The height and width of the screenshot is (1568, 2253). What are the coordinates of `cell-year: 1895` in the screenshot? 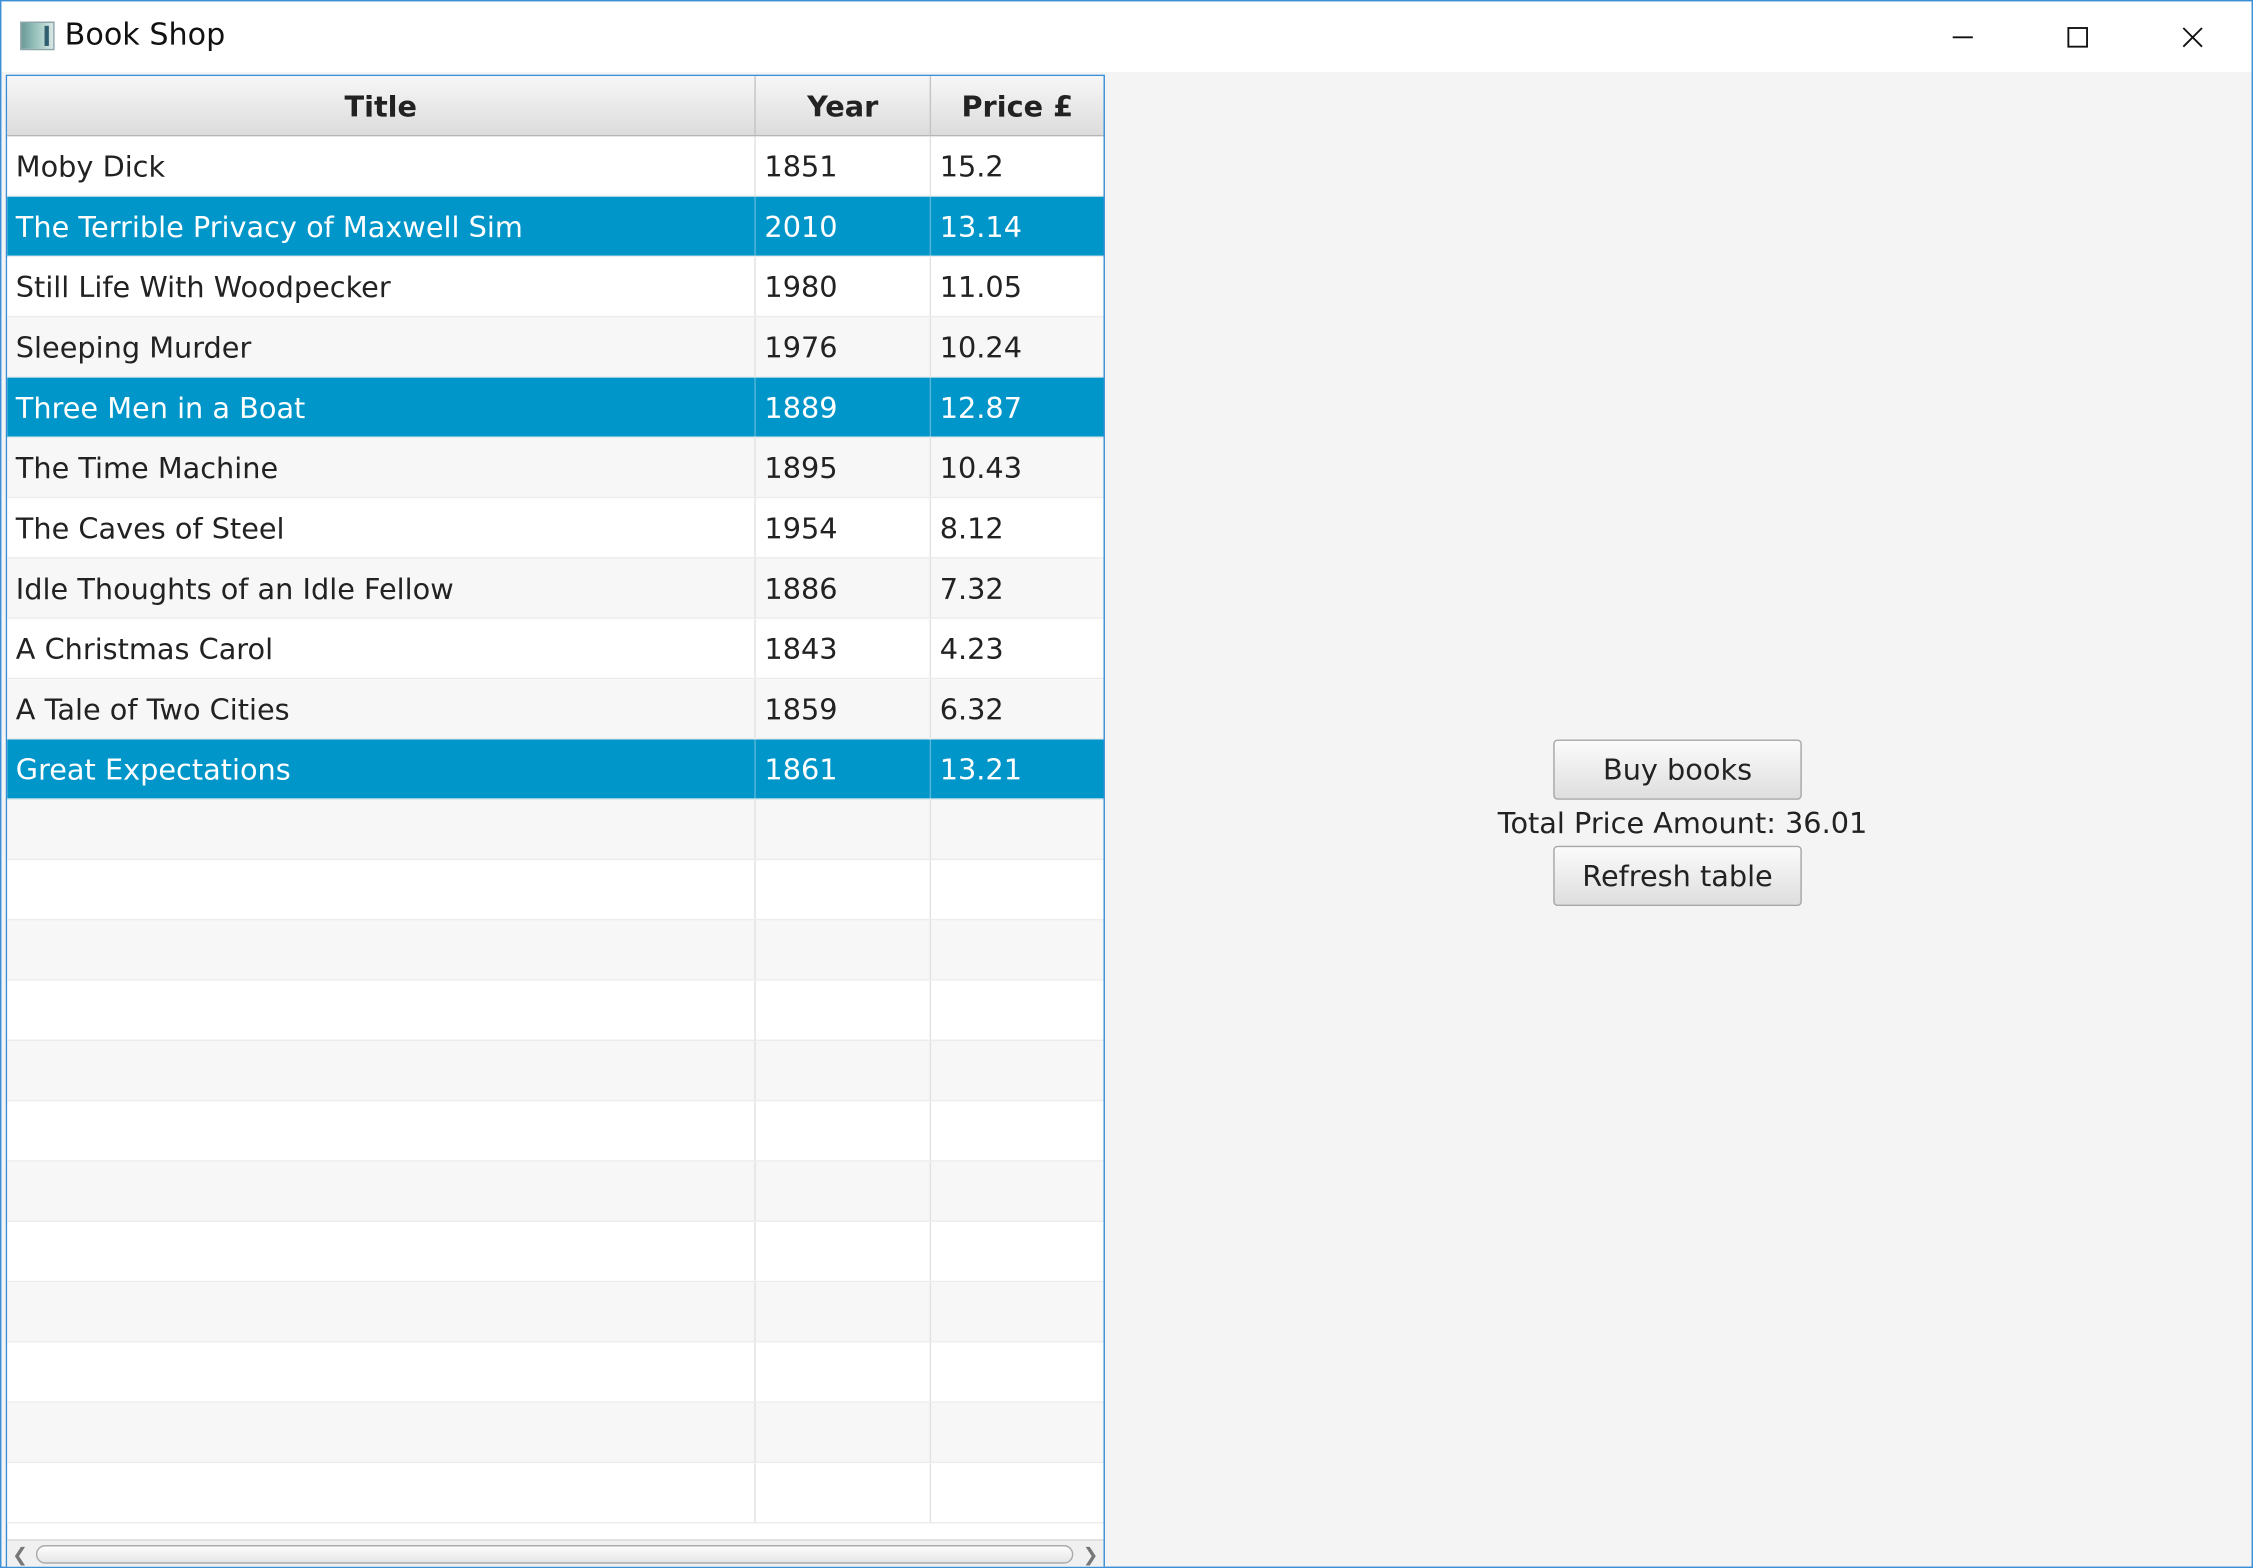 It's located at (844, 467).